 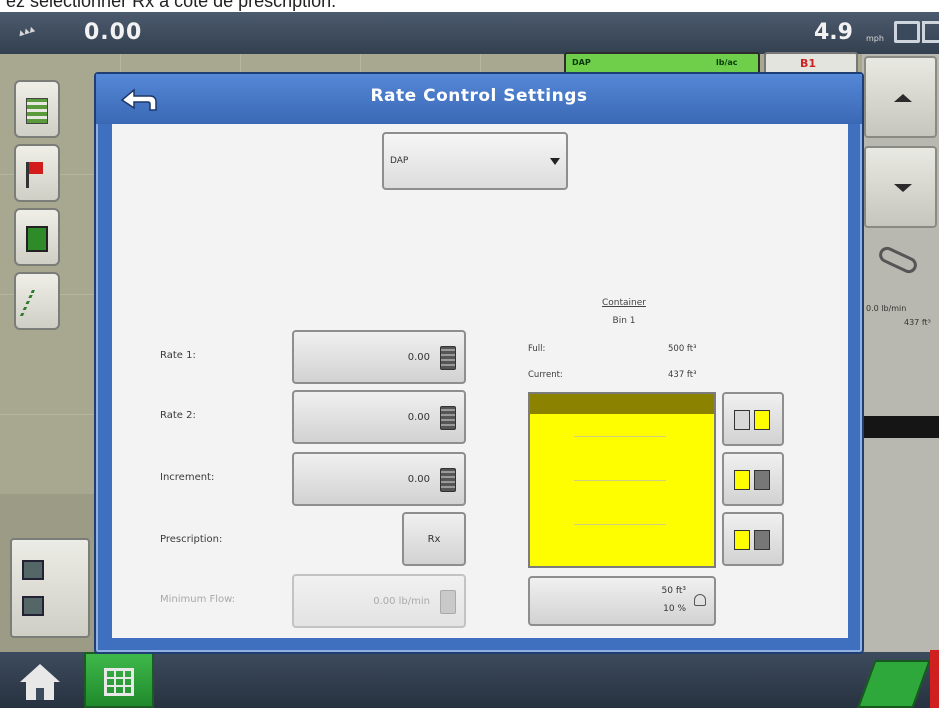 I want to click on rx-button-label: Rx, so click(x=434, y=539).